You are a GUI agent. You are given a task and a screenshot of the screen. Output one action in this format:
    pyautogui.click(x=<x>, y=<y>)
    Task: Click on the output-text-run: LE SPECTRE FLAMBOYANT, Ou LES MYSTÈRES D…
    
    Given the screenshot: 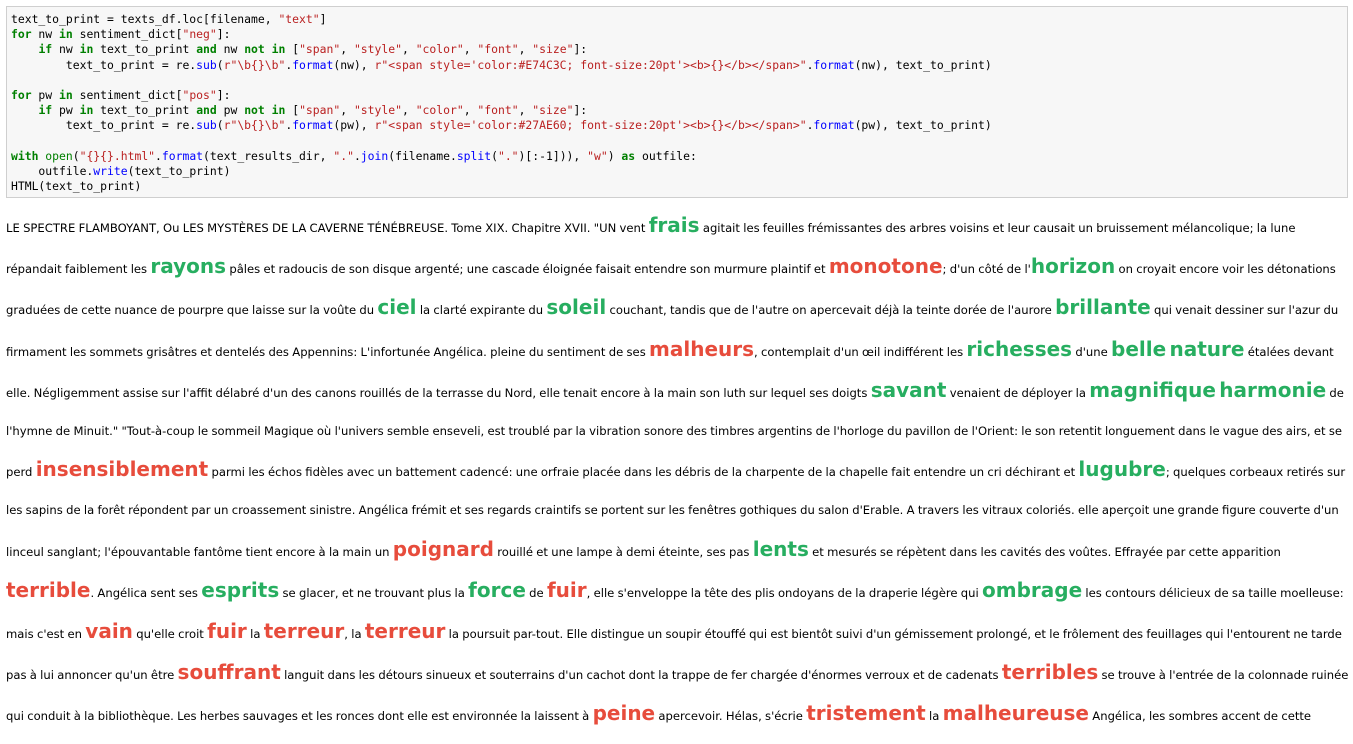 What is the action you would take?
    pyautogui.click(x=327, y=228)
    